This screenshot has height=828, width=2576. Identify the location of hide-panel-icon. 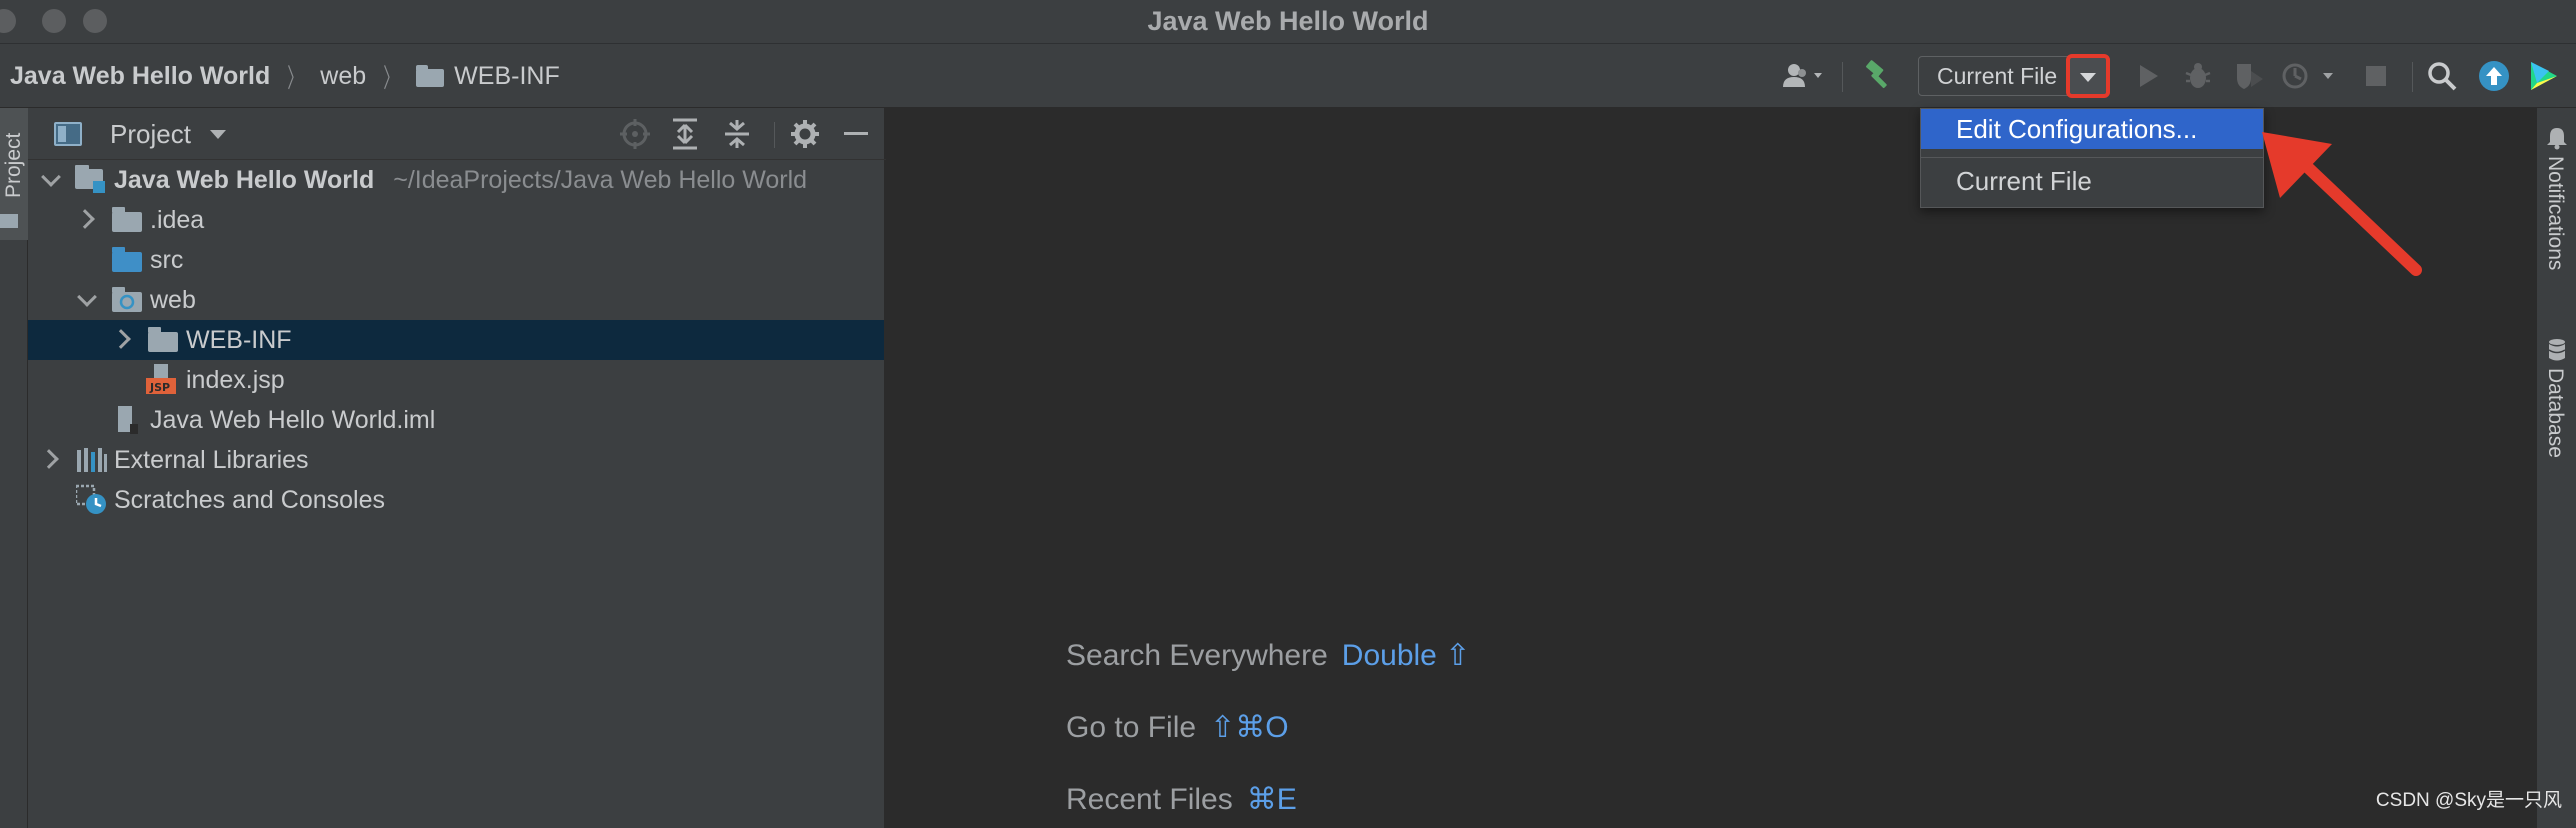
(856, 133).